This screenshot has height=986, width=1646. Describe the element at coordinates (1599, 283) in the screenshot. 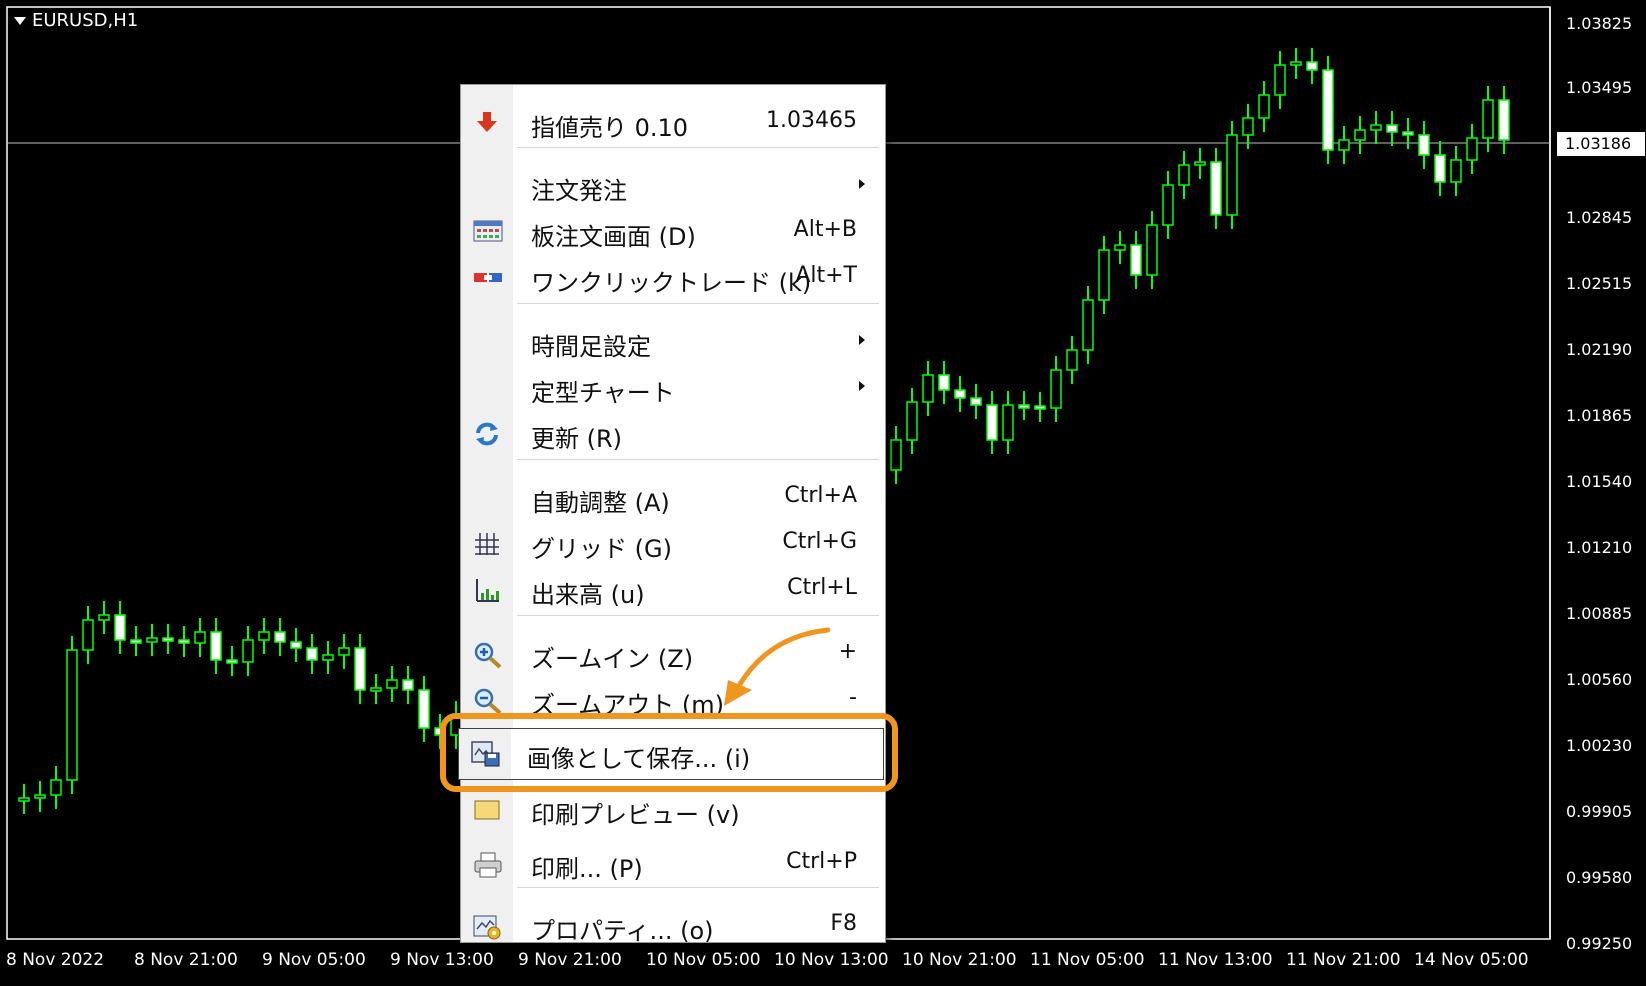

I see `price-tick-label: 1.02515` at that location.